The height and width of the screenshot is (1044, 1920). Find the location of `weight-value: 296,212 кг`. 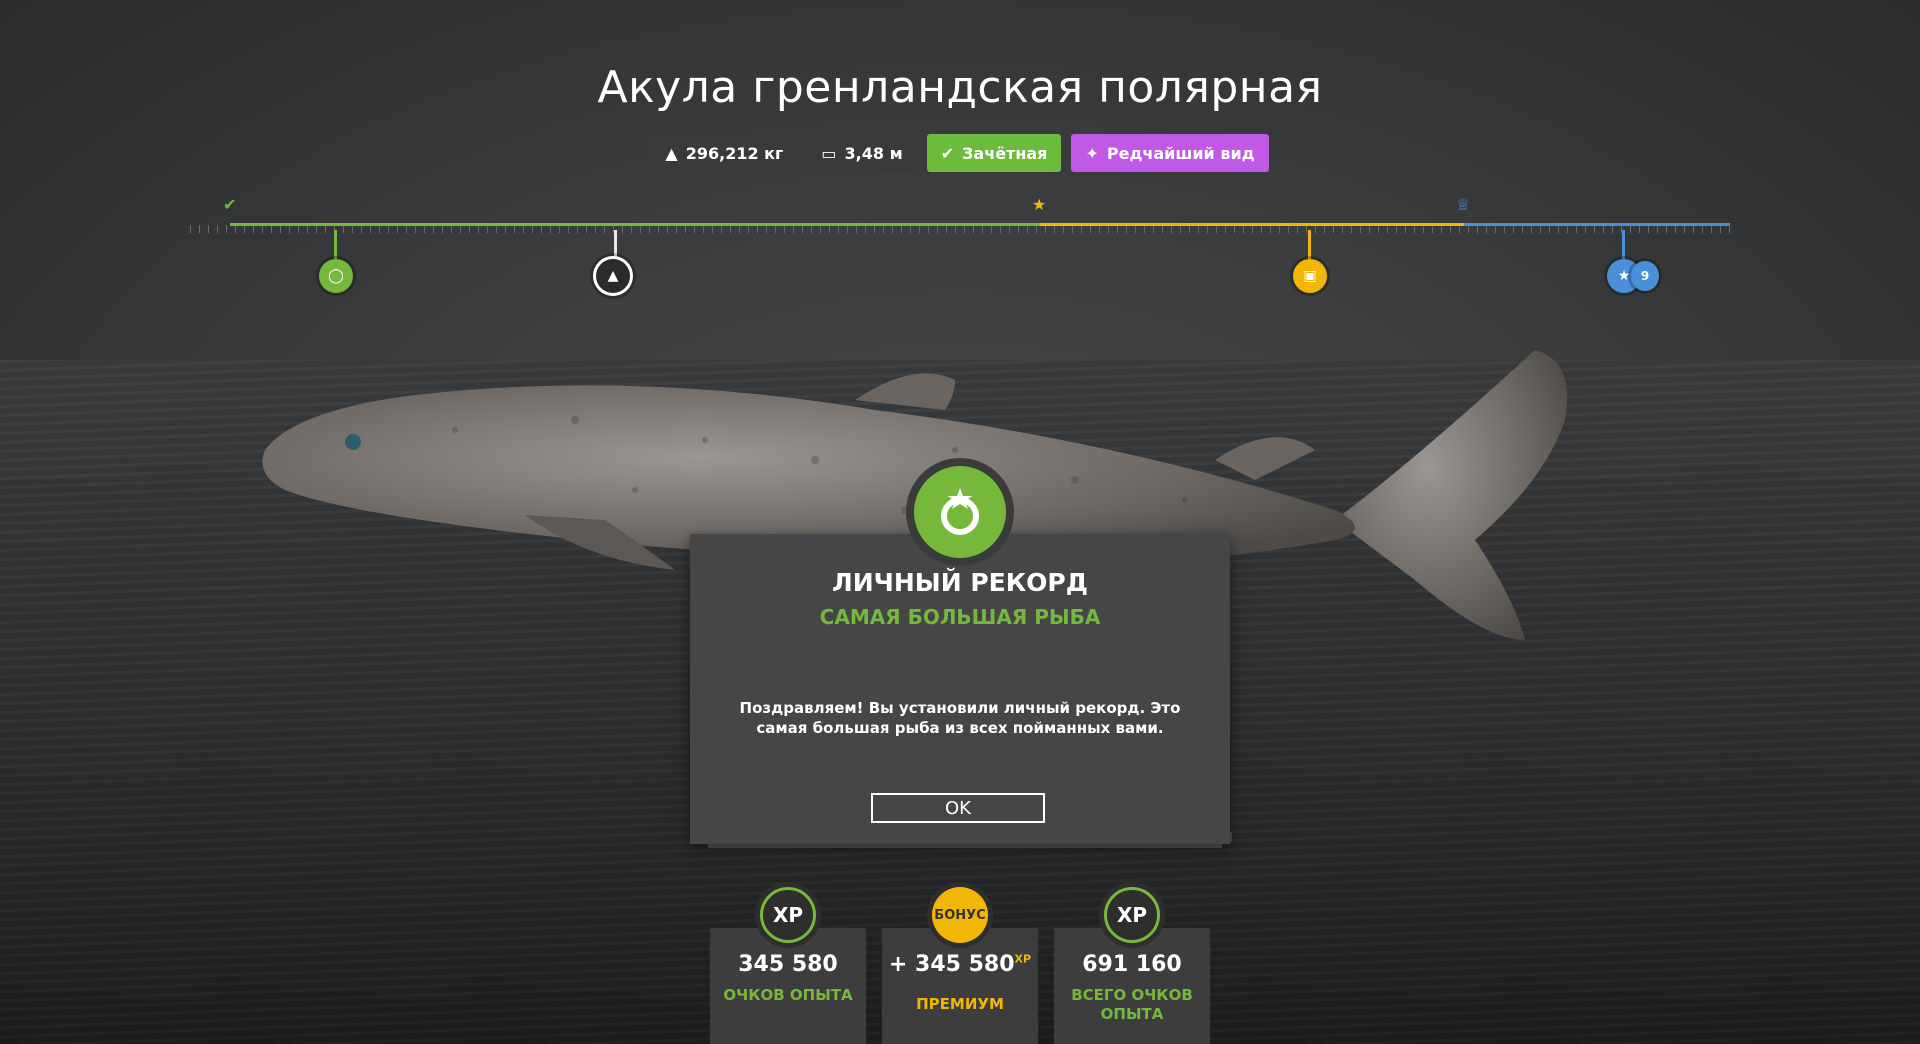

weight-value: 296,212 кг is located at coordinates (734, 153).